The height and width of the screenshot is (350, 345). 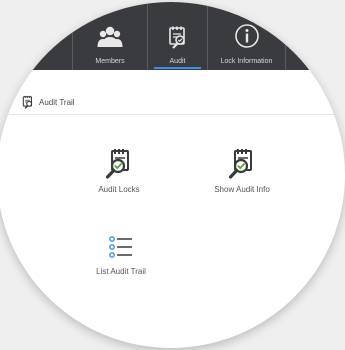 I want to click on tab-members-label: Members, so click(x=110, y=61).